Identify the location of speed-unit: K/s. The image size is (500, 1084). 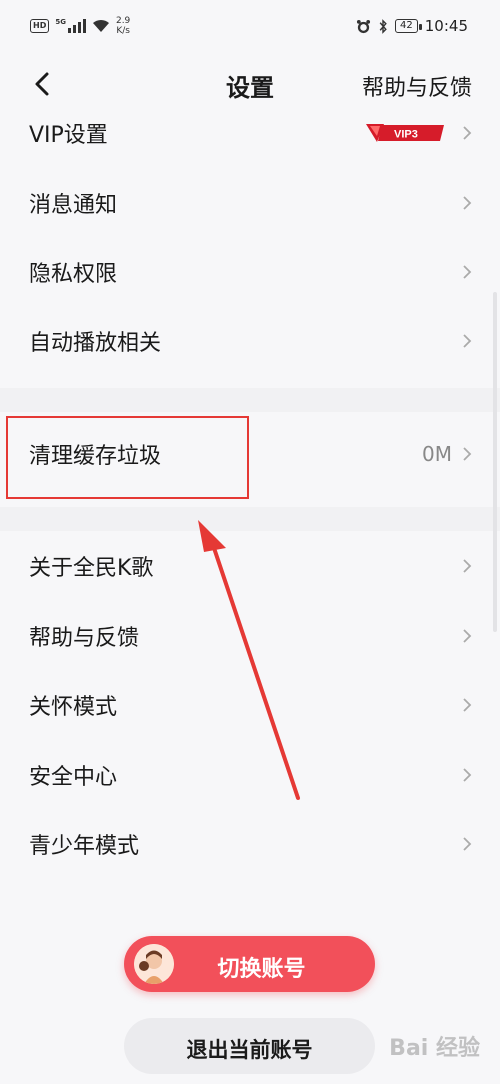
(123, 31).